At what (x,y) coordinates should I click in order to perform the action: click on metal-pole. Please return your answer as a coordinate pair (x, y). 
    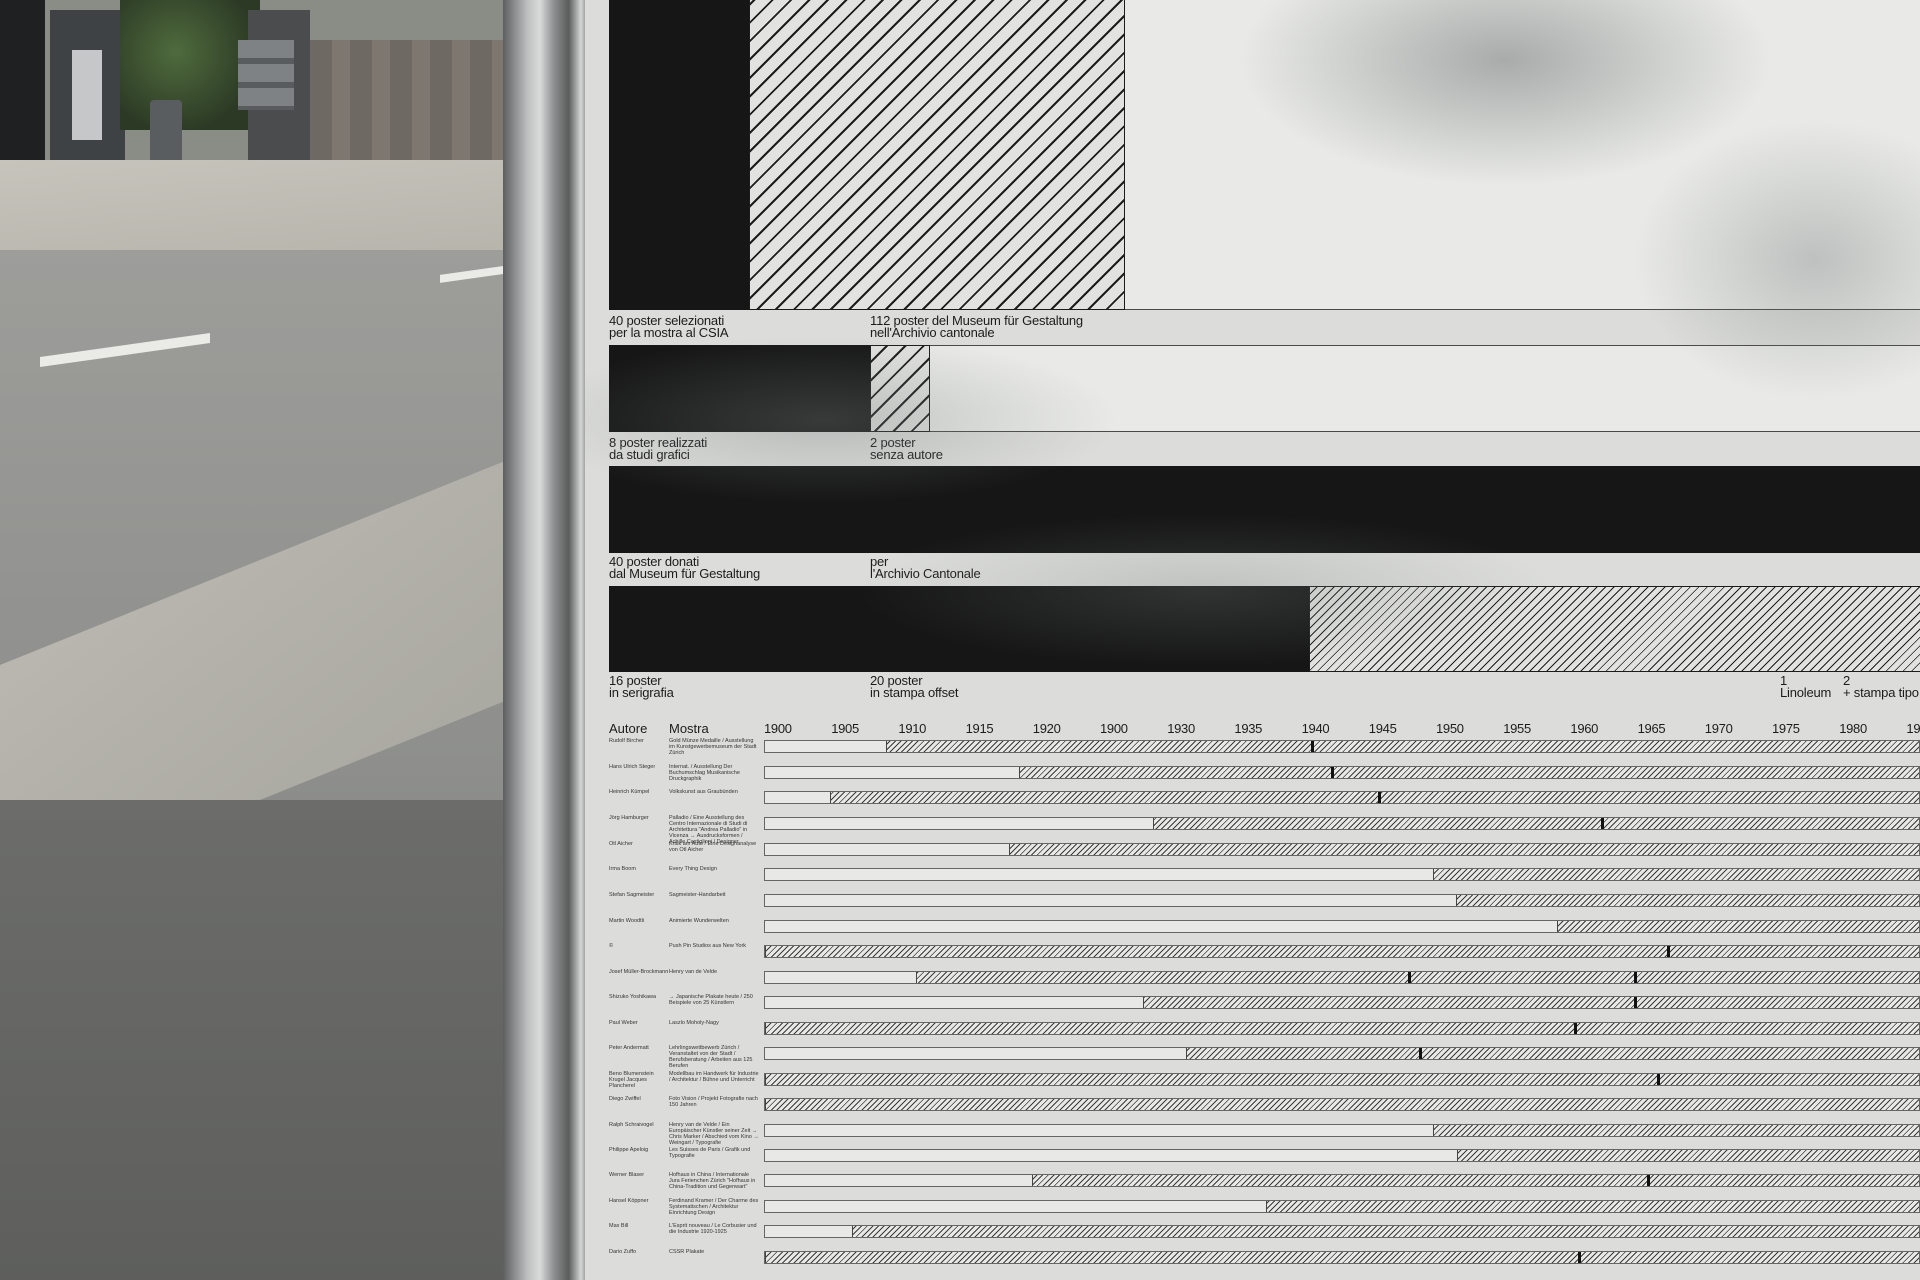
    Looking at the image, I should click on (544, 640).